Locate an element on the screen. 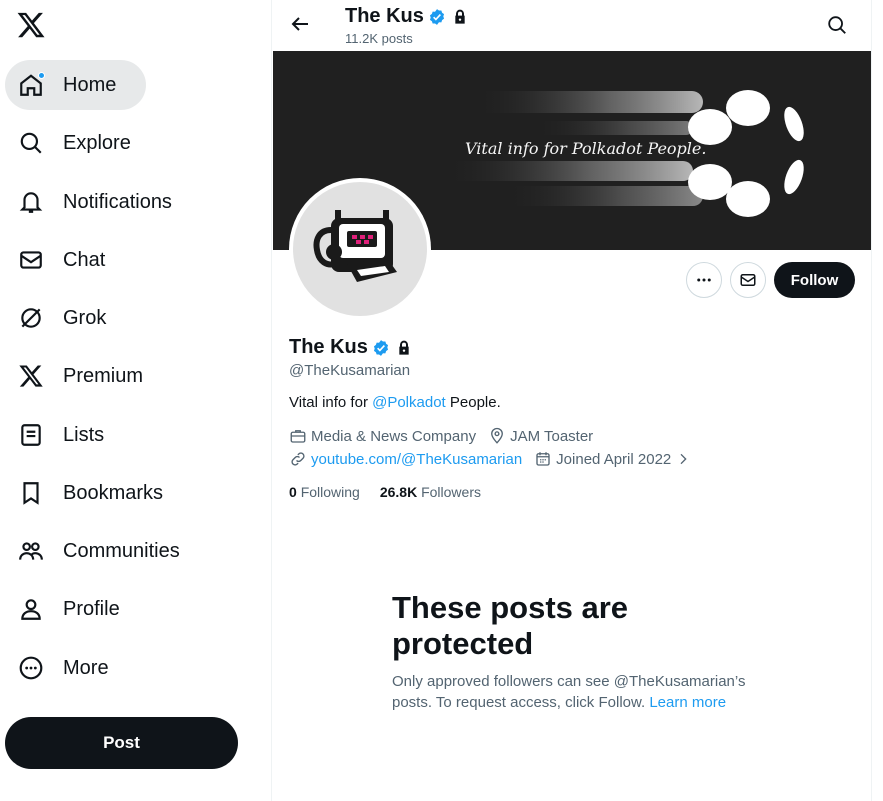  learn-more-link: Learn more is located at coordinates (687, 702).